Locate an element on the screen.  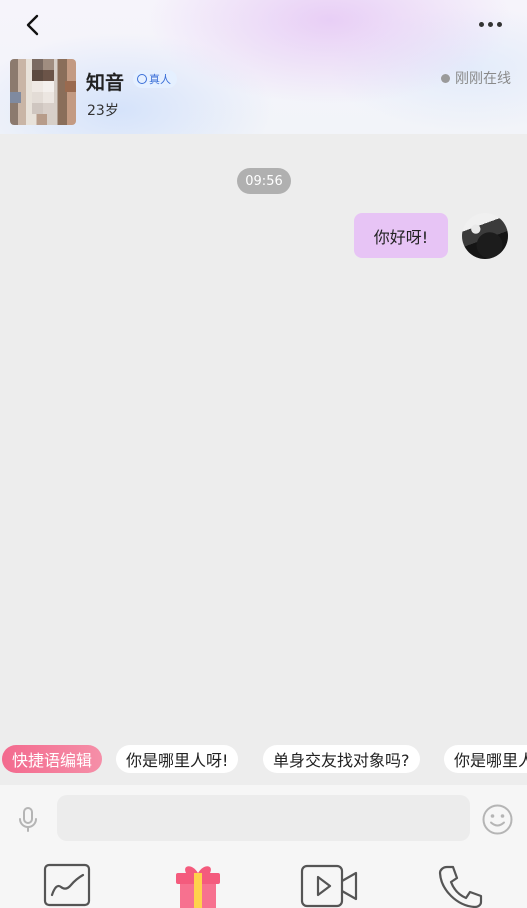
quick-phrase-chip: 你是哪里人 is located at coordinates (485, 759).